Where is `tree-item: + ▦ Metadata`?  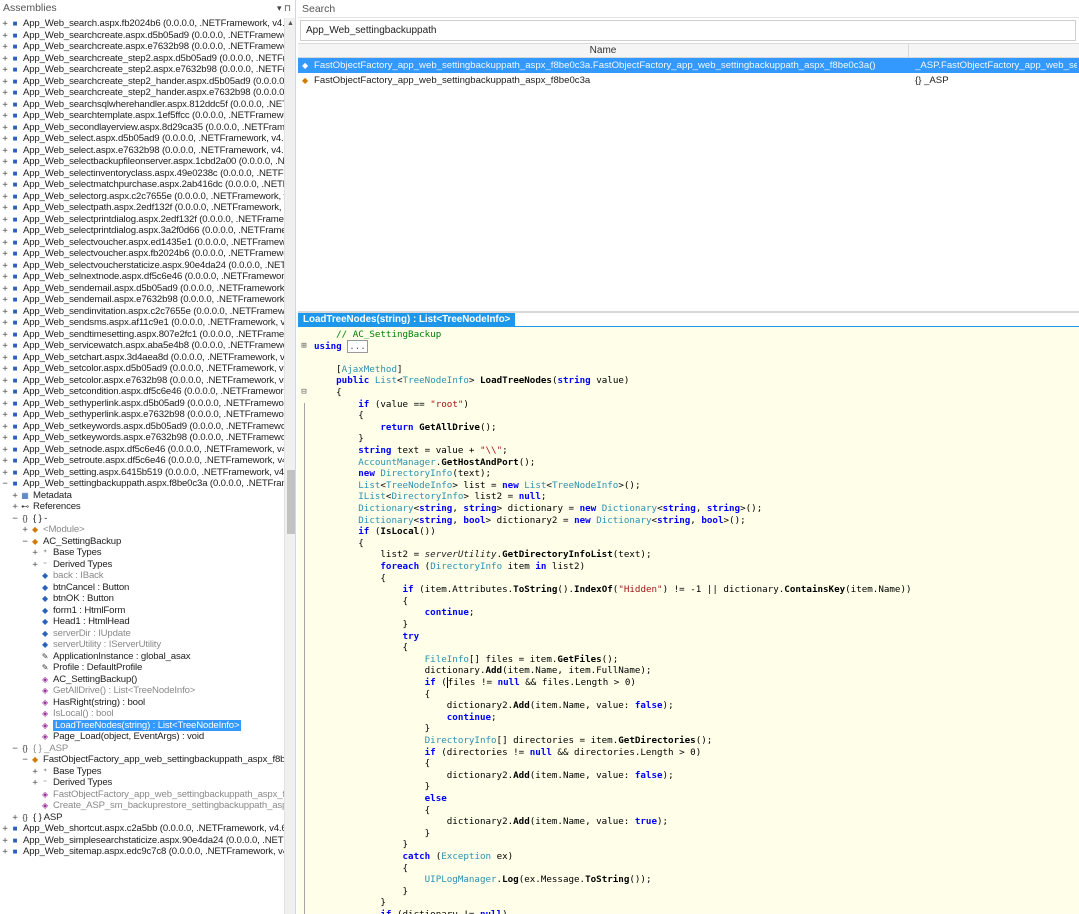 tree-item: + ▦ Metadata is located at coordinates (142, 496).